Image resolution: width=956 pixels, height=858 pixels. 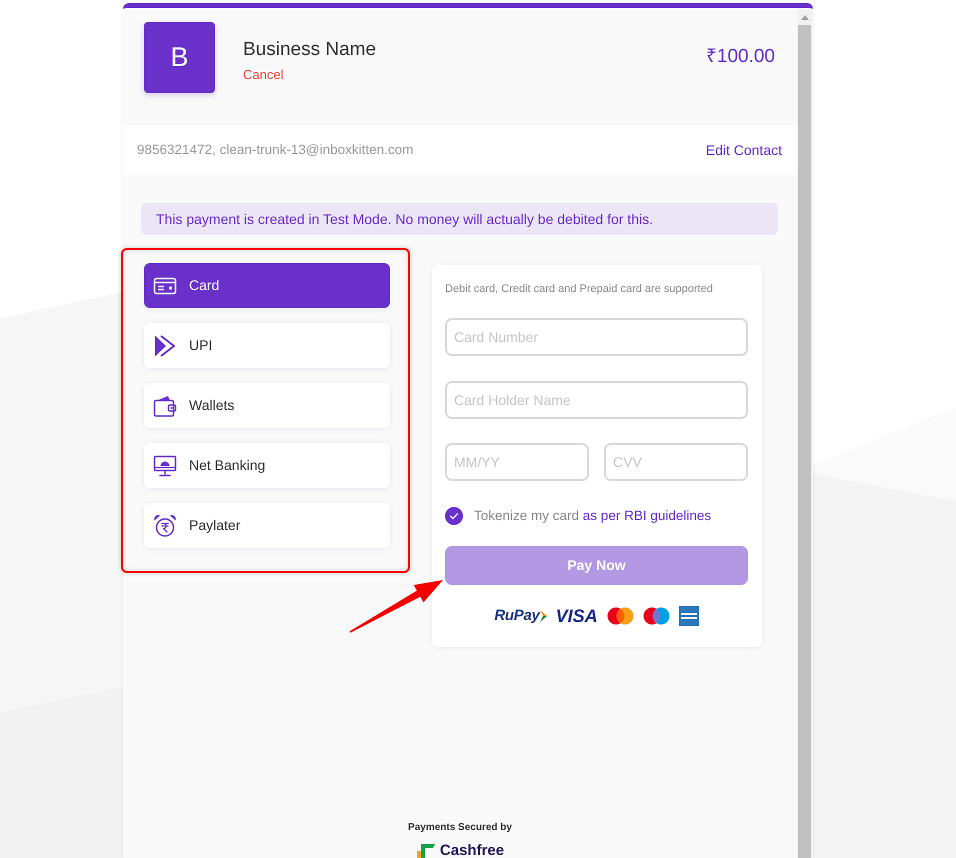 What do you see at coordinates (263, 75) in the screenshot?
I see `cancel-link: Cancel` at bounding box center [263, 75].